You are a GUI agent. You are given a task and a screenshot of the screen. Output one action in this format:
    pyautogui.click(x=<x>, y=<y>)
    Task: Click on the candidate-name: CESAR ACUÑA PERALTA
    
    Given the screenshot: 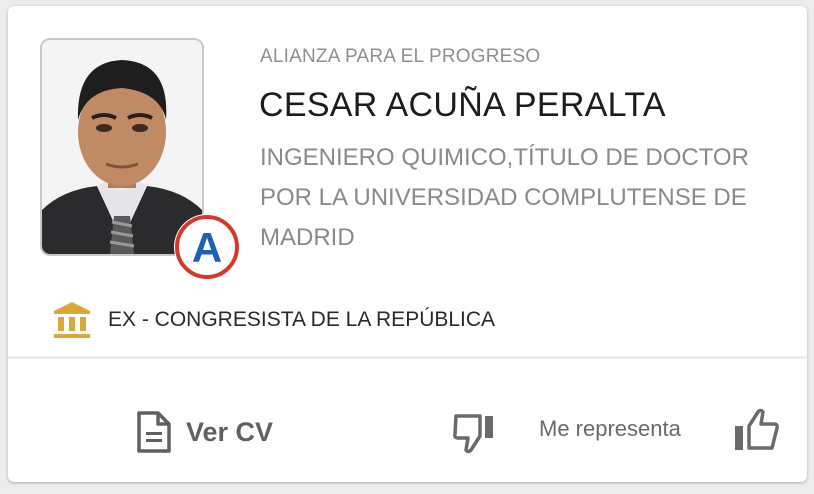 What is the action you would take?
    pyautogui.click(x=462, y=105)
    